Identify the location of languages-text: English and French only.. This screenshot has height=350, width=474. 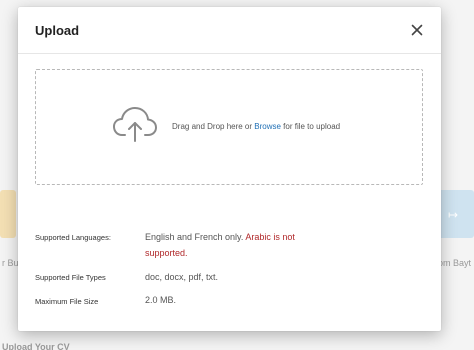
(194, 237).